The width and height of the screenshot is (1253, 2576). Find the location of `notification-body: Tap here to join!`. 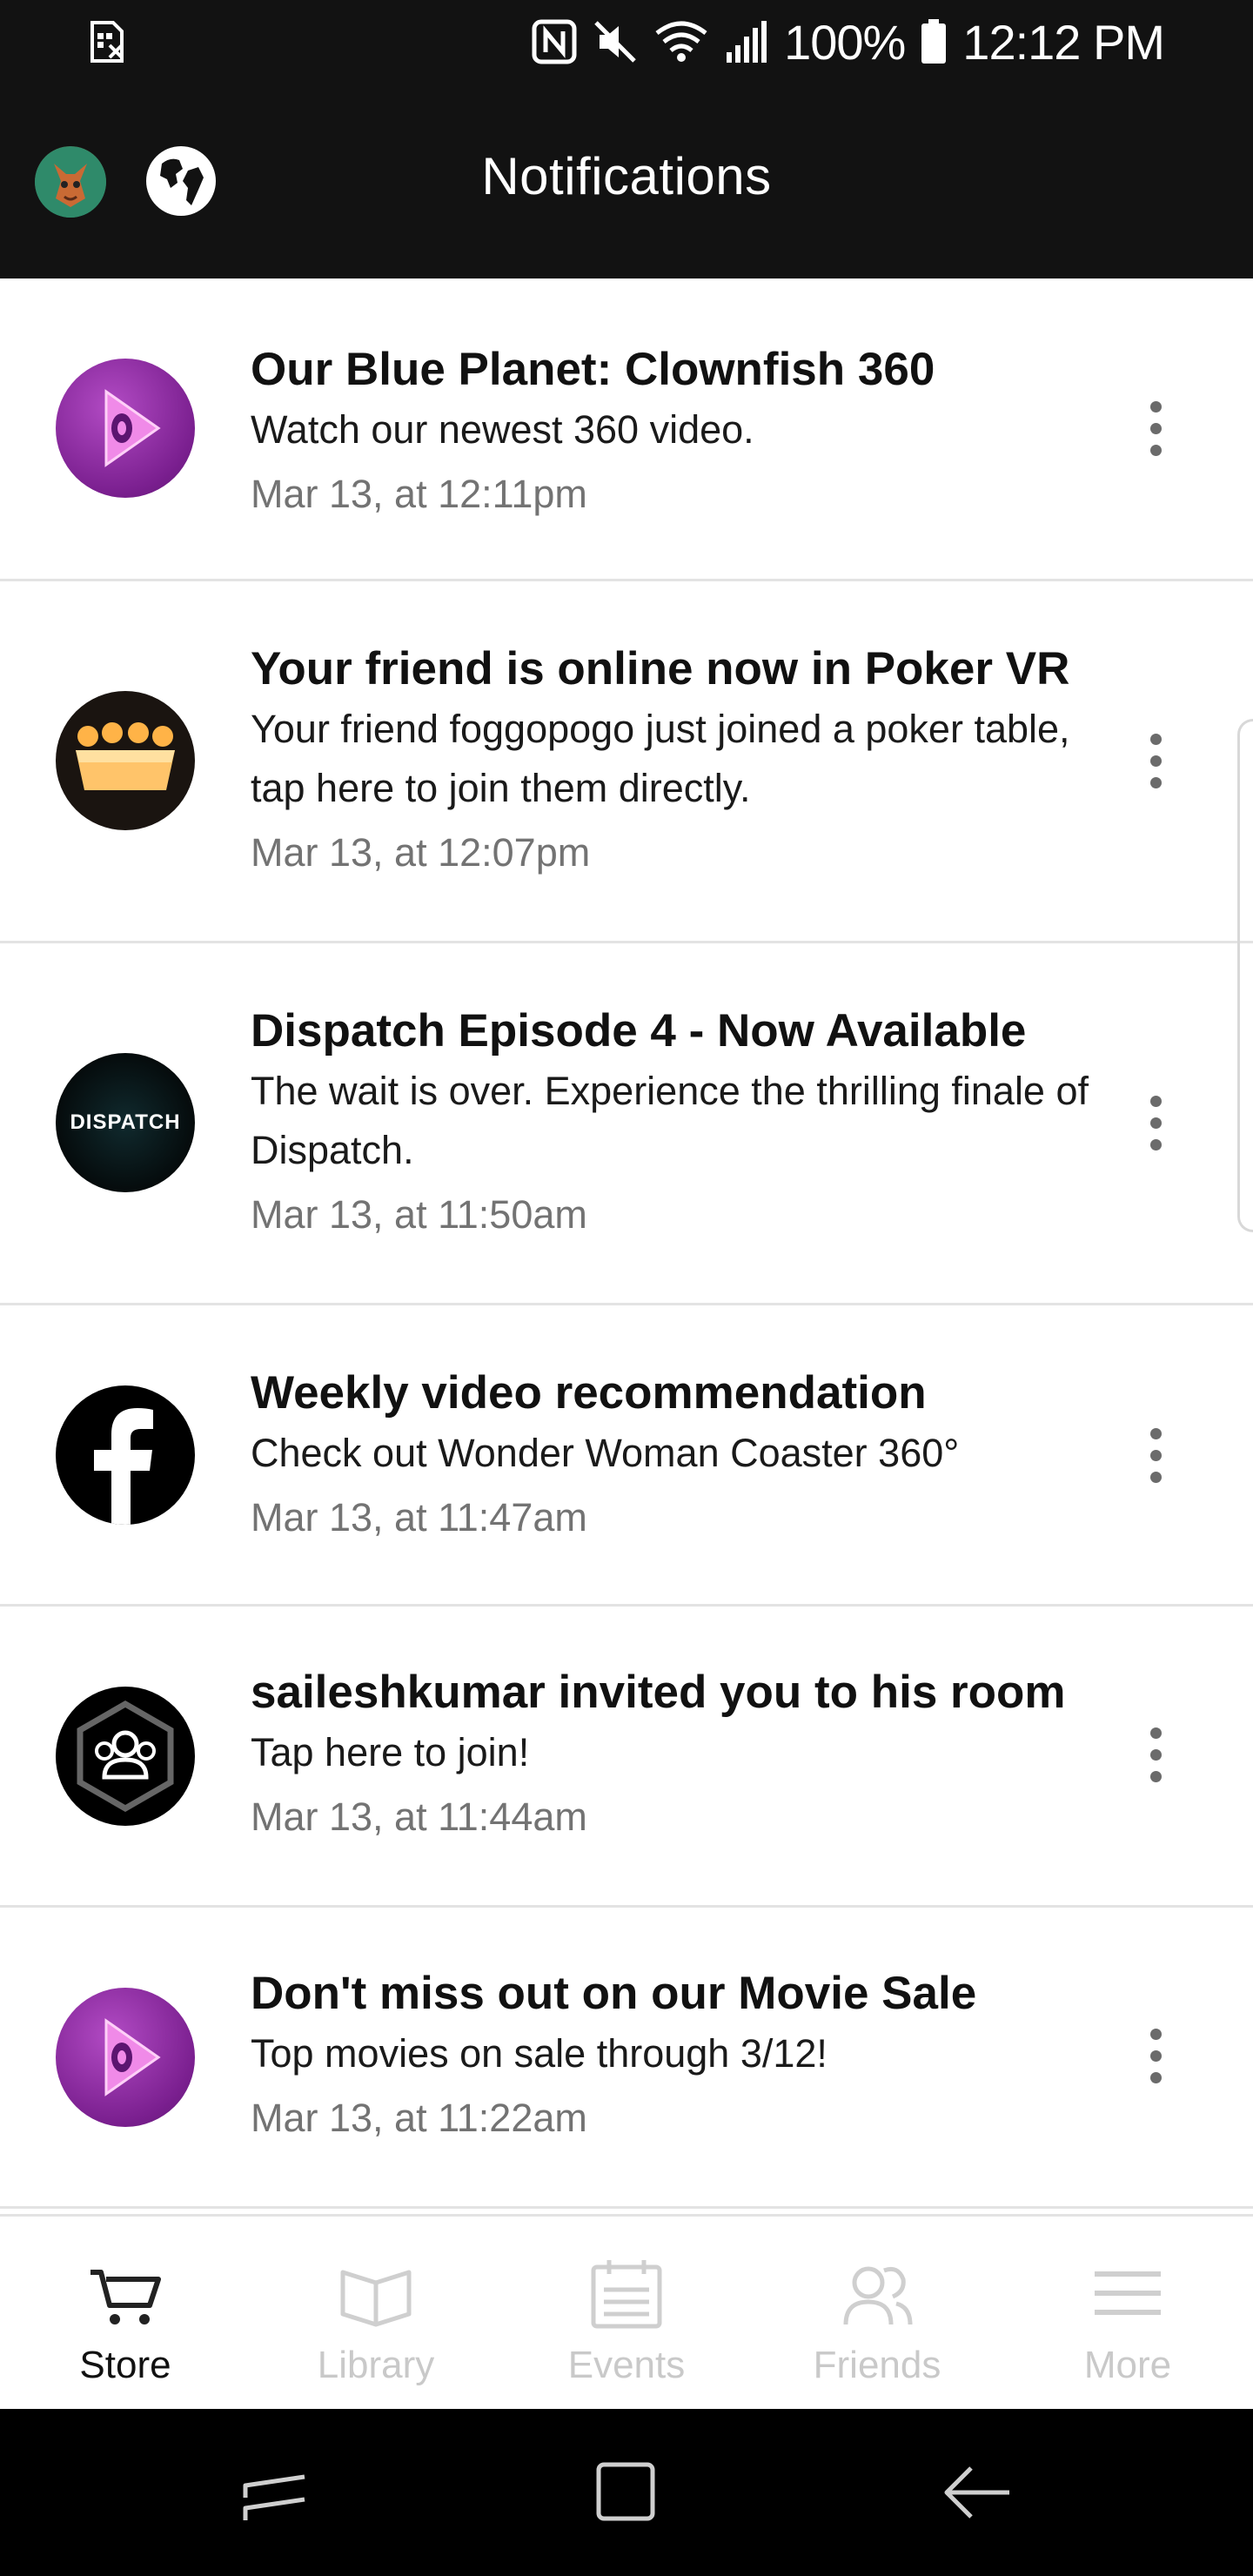

notification-body: Tap here to join! is located at coordinates (390, 1752).